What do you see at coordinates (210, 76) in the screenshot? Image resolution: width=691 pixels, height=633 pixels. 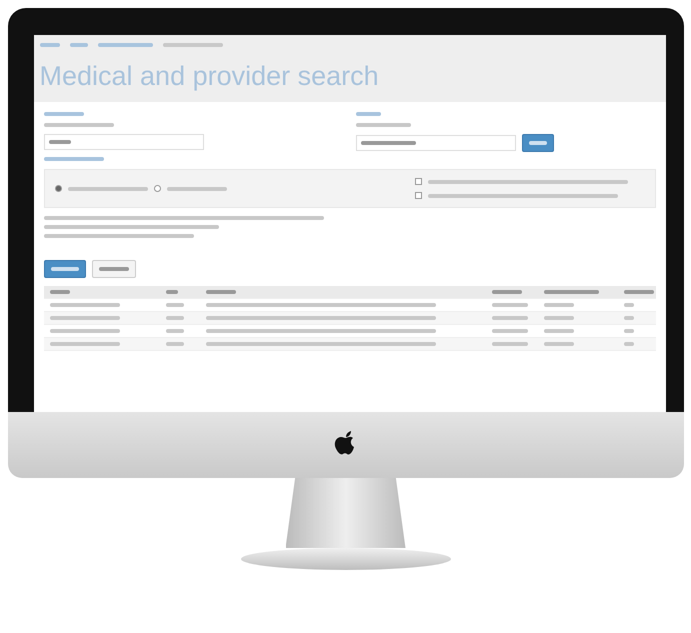 I see `page-title: Medical and provider search` at bounding box center [210, 76].